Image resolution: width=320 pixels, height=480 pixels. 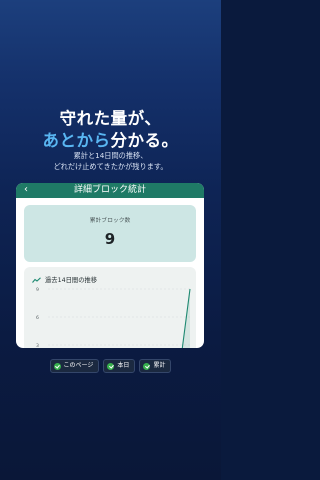 I want to click on y-tick-label: 3, so click(x=37, y=345).